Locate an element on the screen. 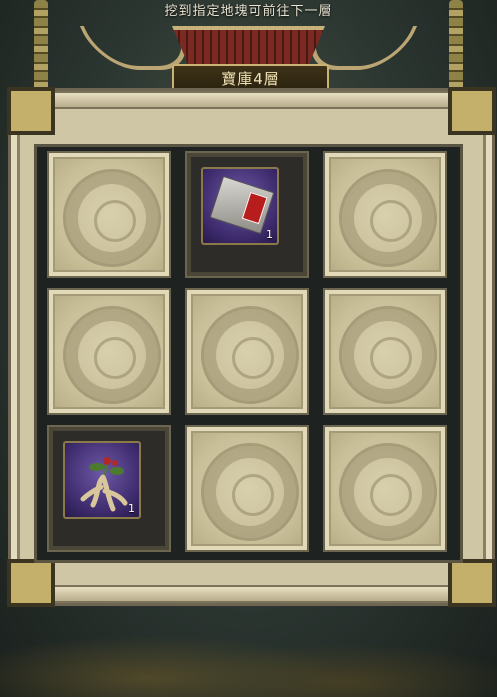 The height and width of the screenshot is (697, 497). red-seal is located at coordinates (254, 208).